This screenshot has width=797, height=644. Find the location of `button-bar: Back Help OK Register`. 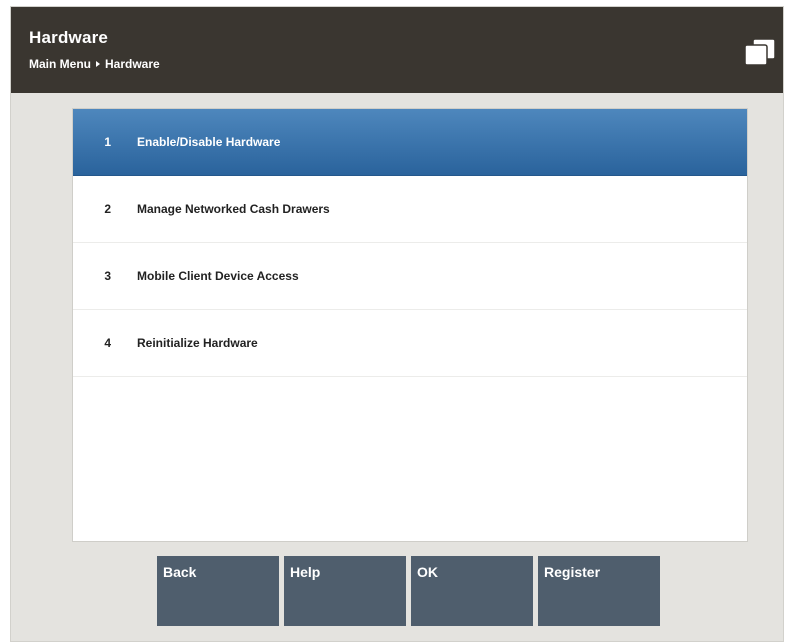

button-bar: Back Help OK Register is located at coordinates (411, 591).